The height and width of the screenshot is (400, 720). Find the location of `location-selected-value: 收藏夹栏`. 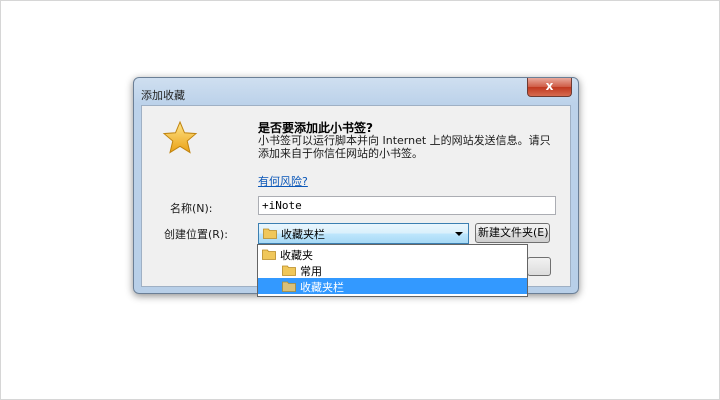

location-selected-value: 收藏夹栏 is located at coordinates (303, 234).